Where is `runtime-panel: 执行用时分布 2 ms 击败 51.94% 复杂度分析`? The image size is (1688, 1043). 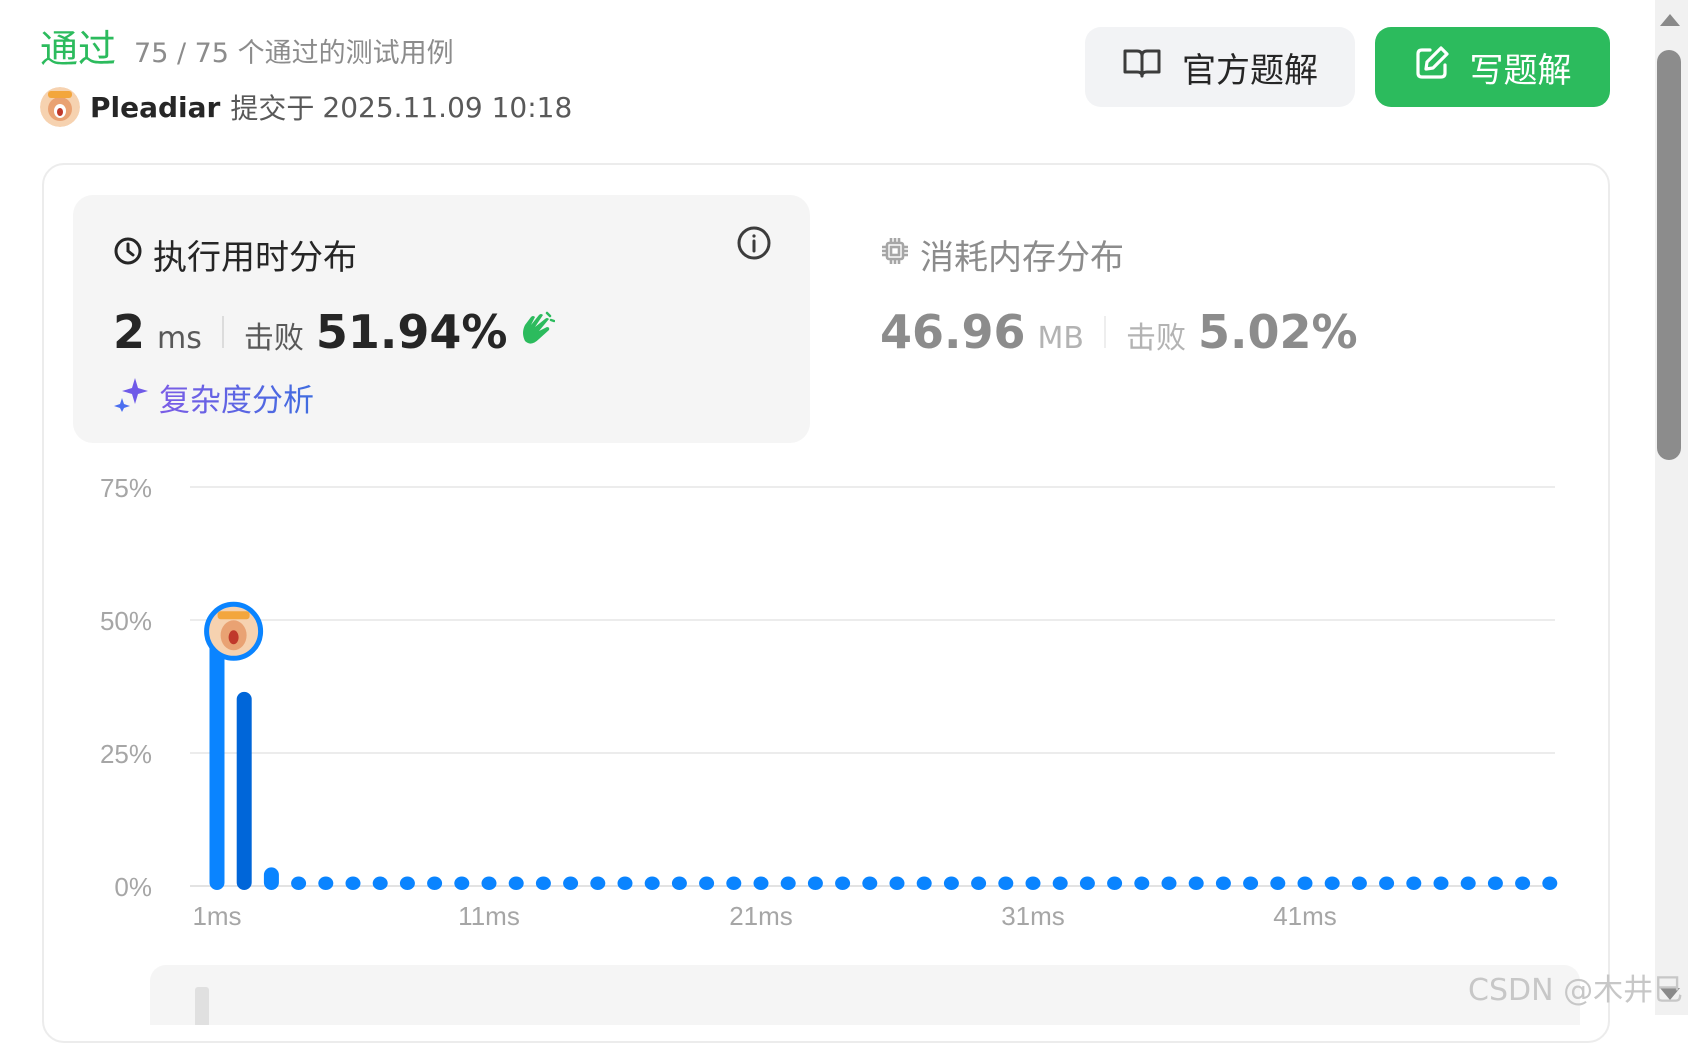 runtime-panel: 执行用时分布 2 ms 击败 51.94% 复杂度分析 is located at coordinates (441, 319).